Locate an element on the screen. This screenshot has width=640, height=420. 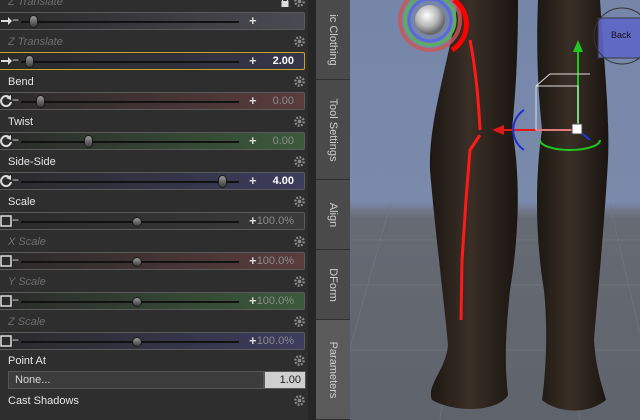
panel-scrollbar is located at coordinates (312, 210).